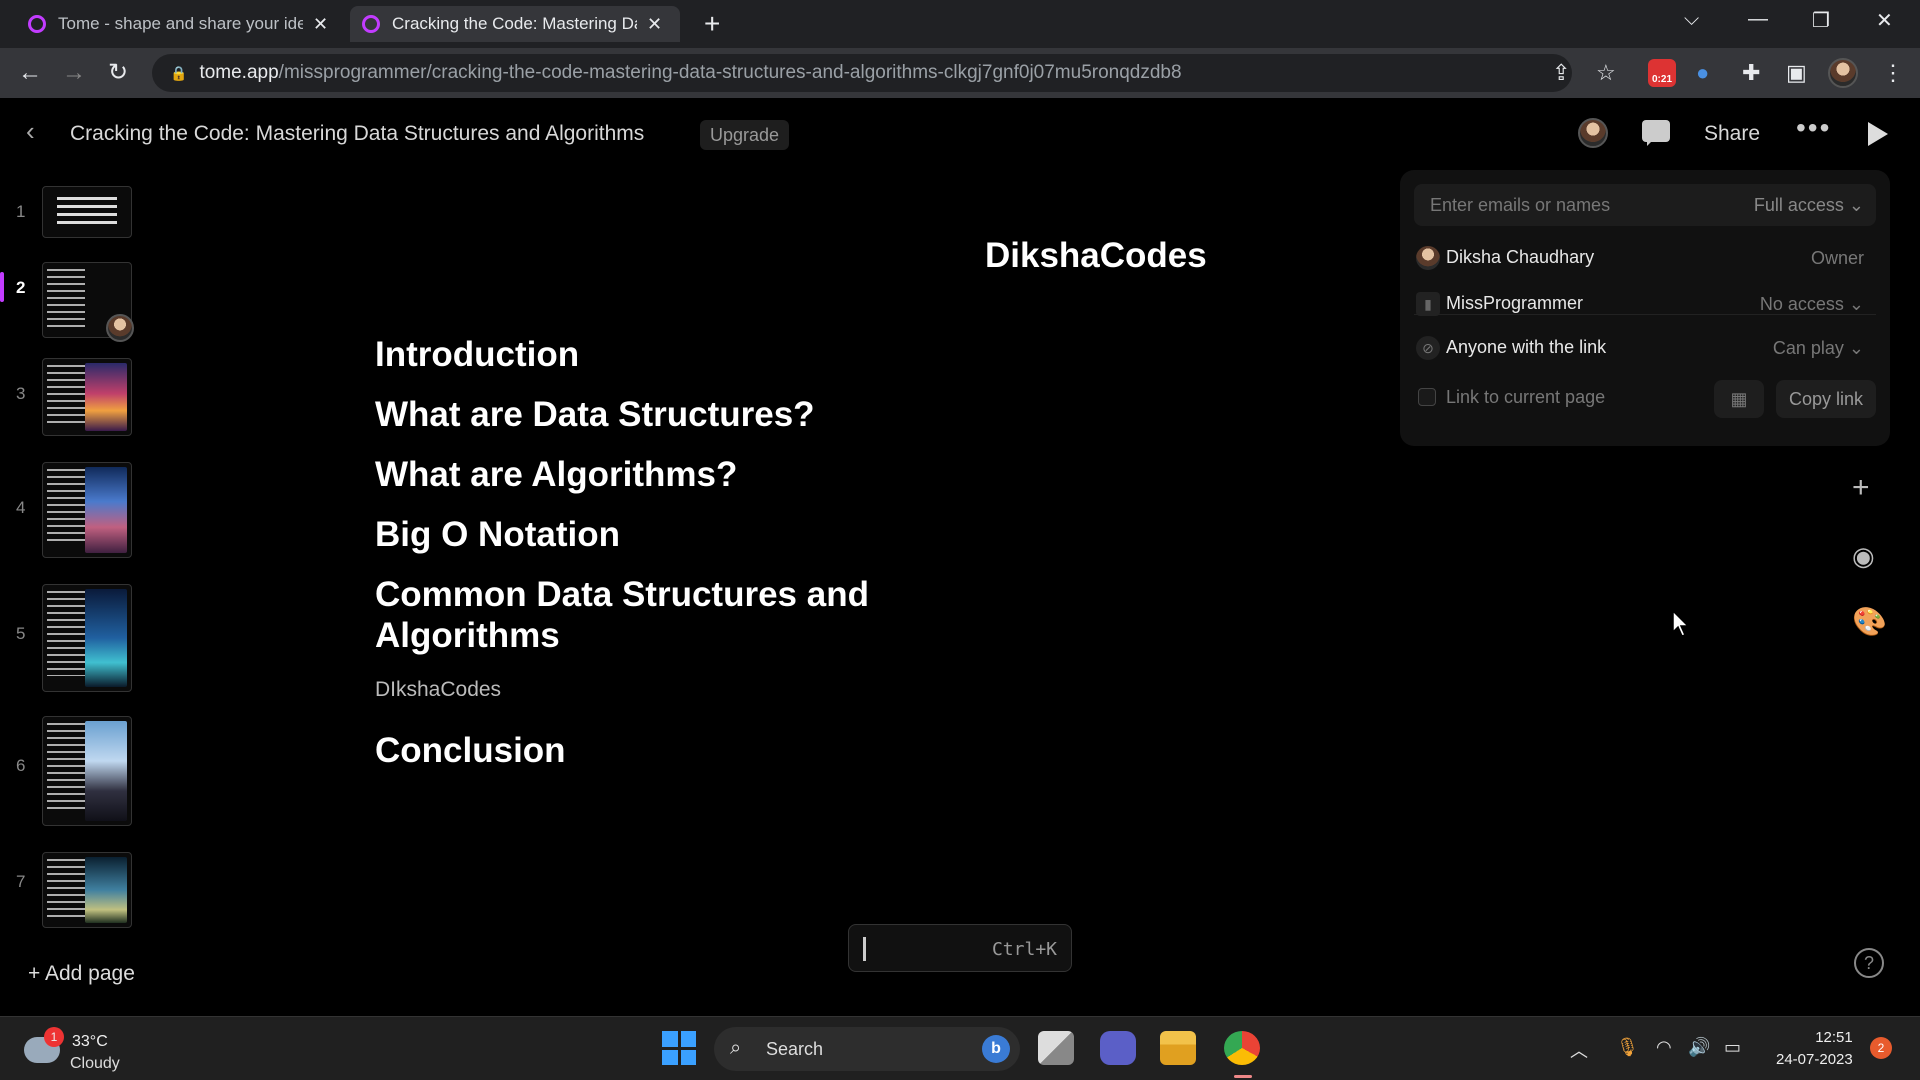 The image size is (1920, 1080). What do you see at coordinates (1056, 1048) in the screenshot?
I see `task-view-icon` at bounding box center [1056, 1048].